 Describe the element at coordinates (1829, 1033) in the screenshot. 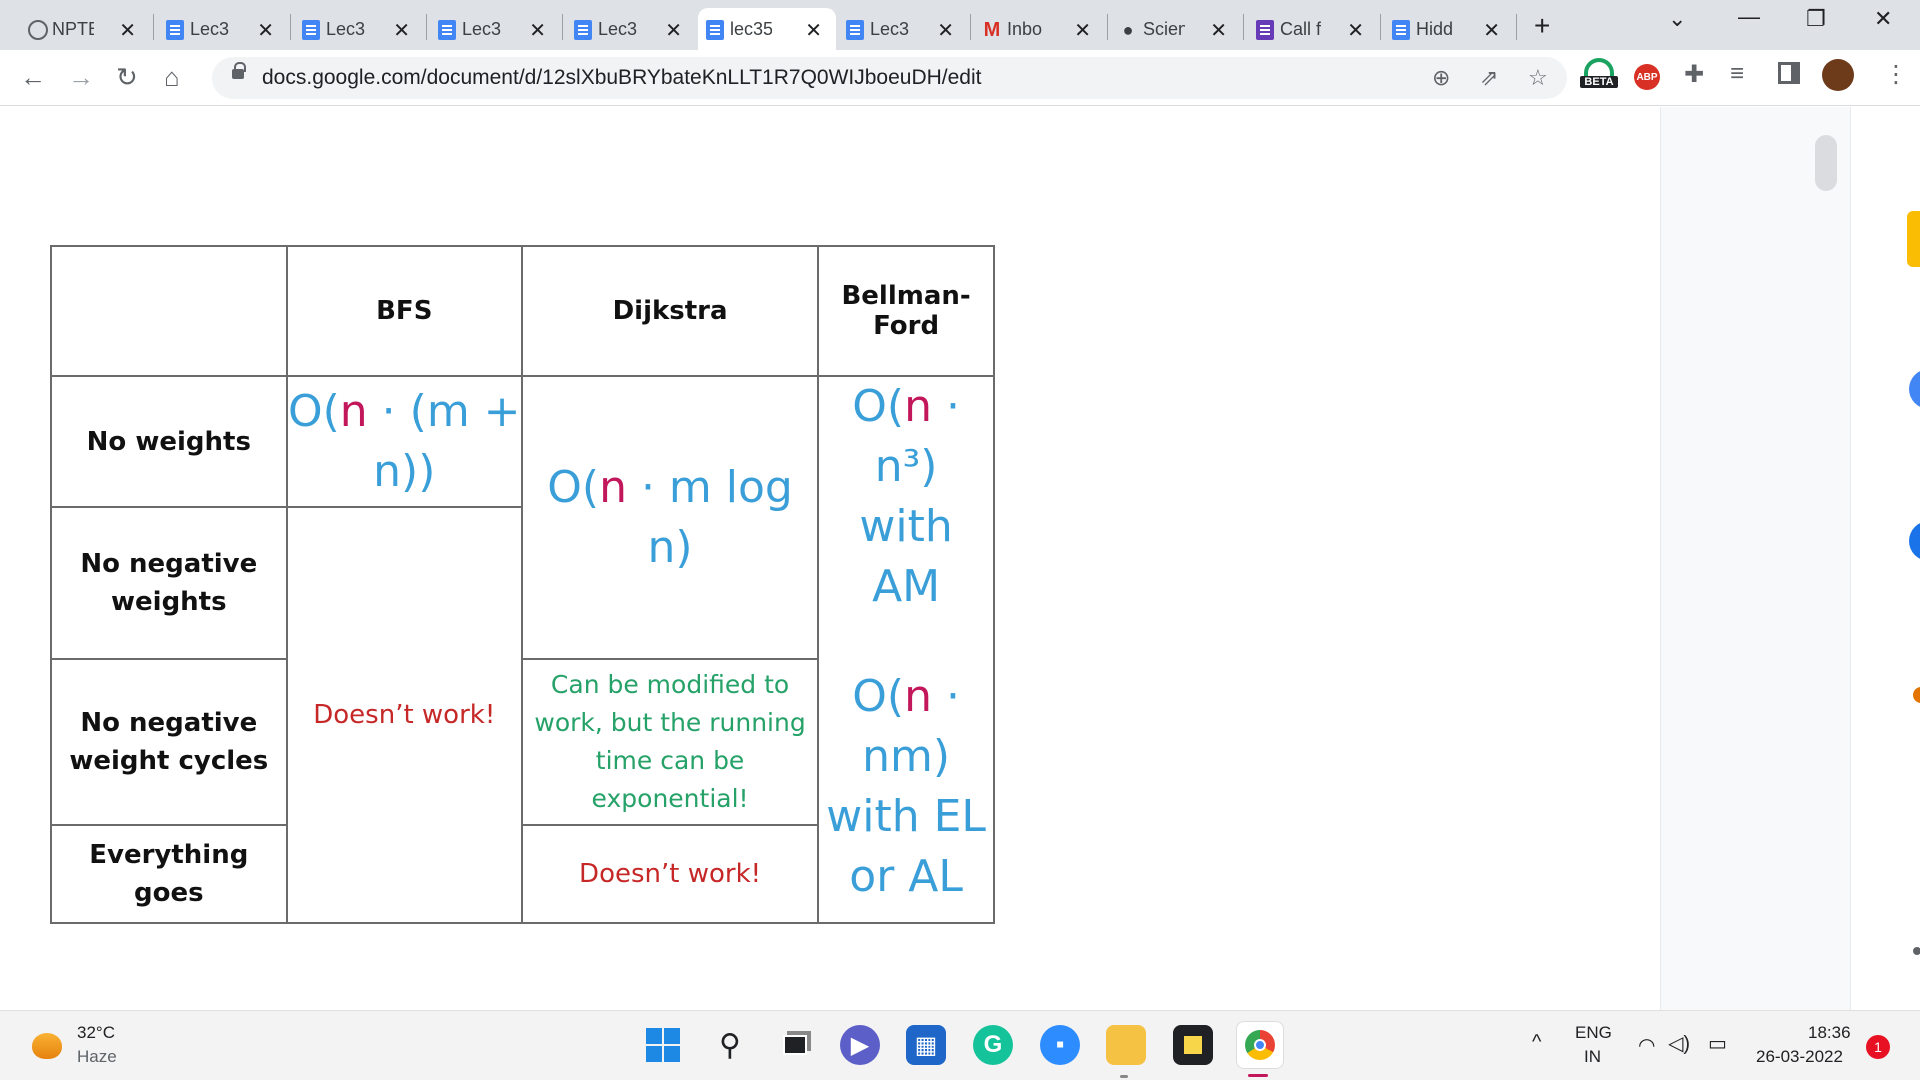

I see `clock-time: 18:36` at that location.